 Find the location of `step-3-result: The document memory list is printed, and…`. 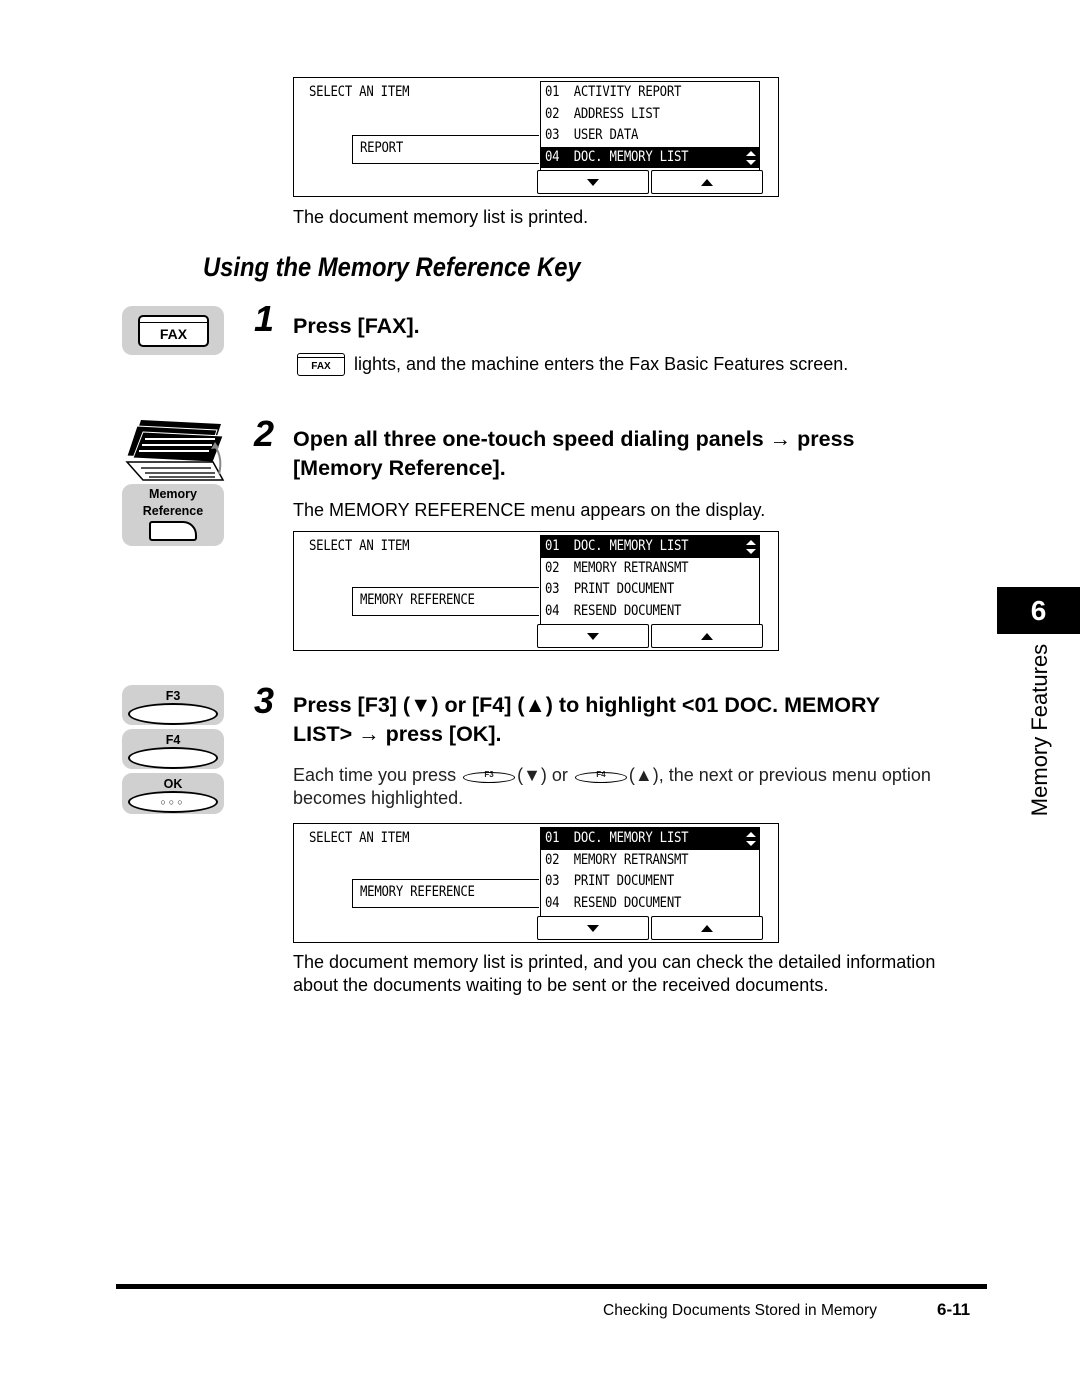

step-3-result: The document memory list is printed, and… is located at coordinates (614, 973).